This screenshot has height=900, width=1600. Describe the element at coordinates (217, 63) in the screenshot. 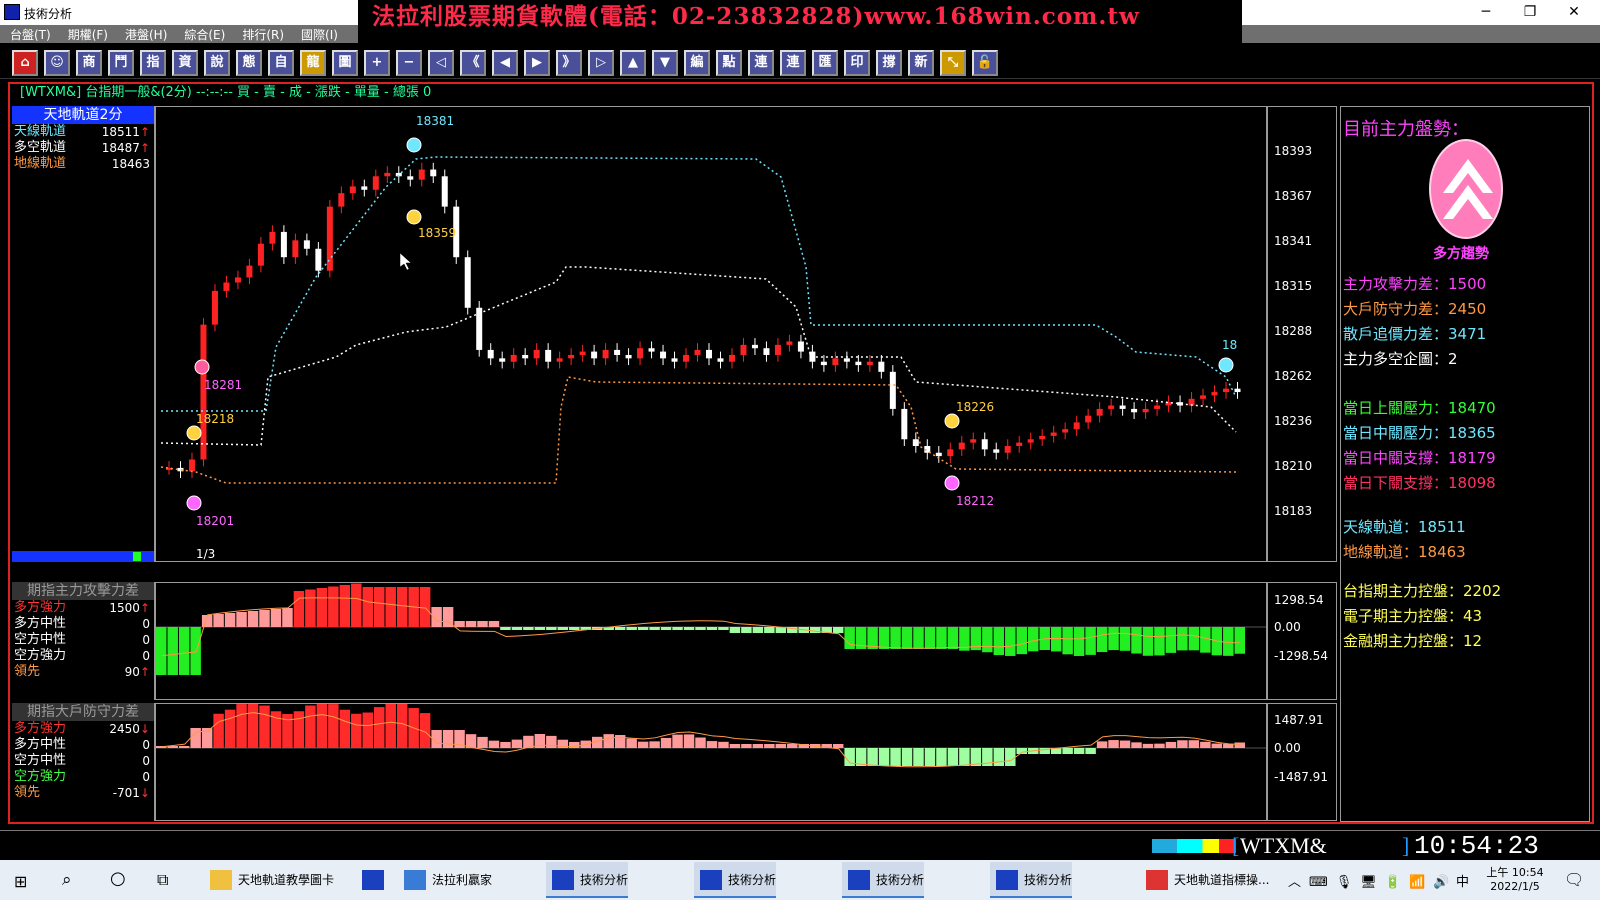

I see `toolbar-button-6: 說` at that location.